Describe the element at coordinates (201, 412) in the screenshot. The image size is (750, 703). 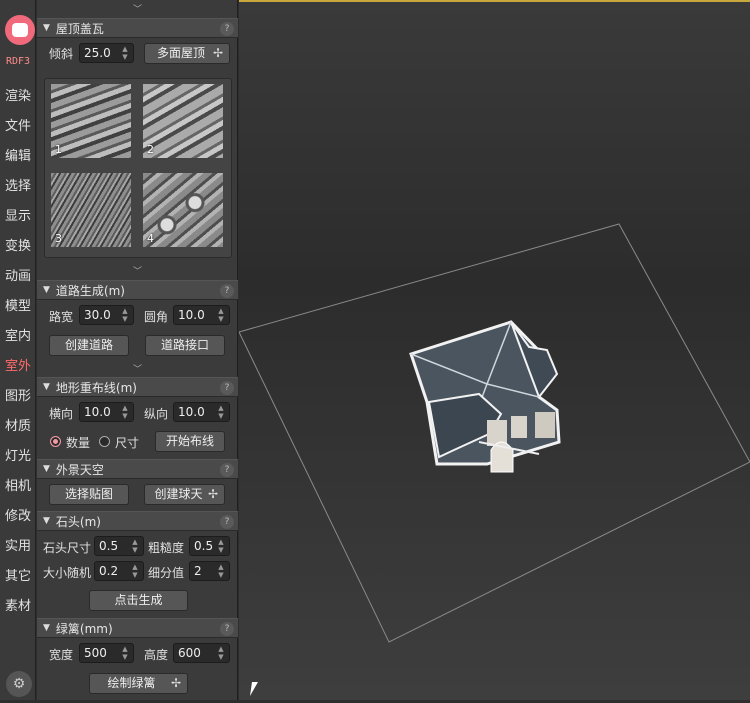
I see `vertical-input: 10.0 ▲ ▼` at that location.